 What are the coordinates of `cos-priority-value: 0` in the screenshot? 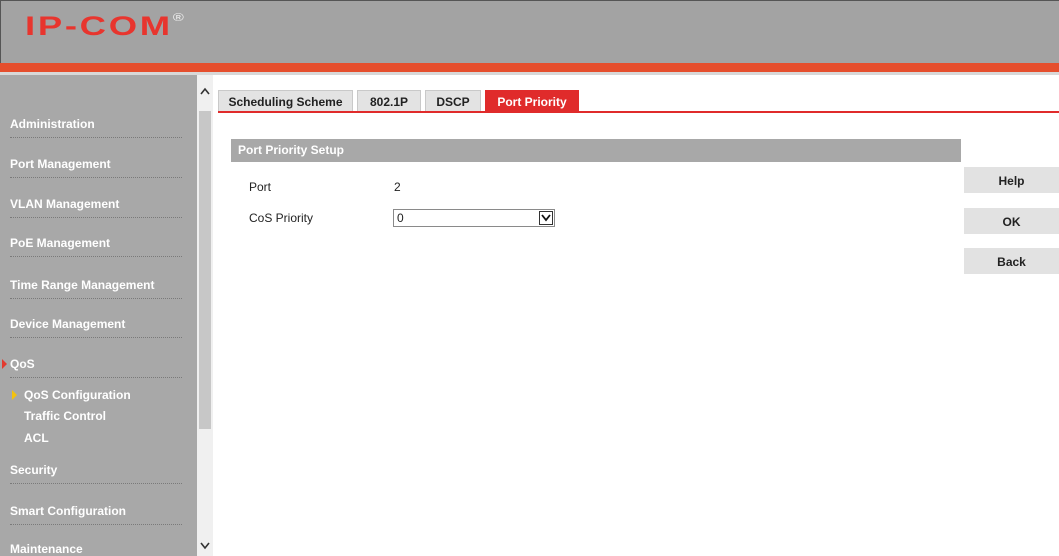 It's located at (400, 218).